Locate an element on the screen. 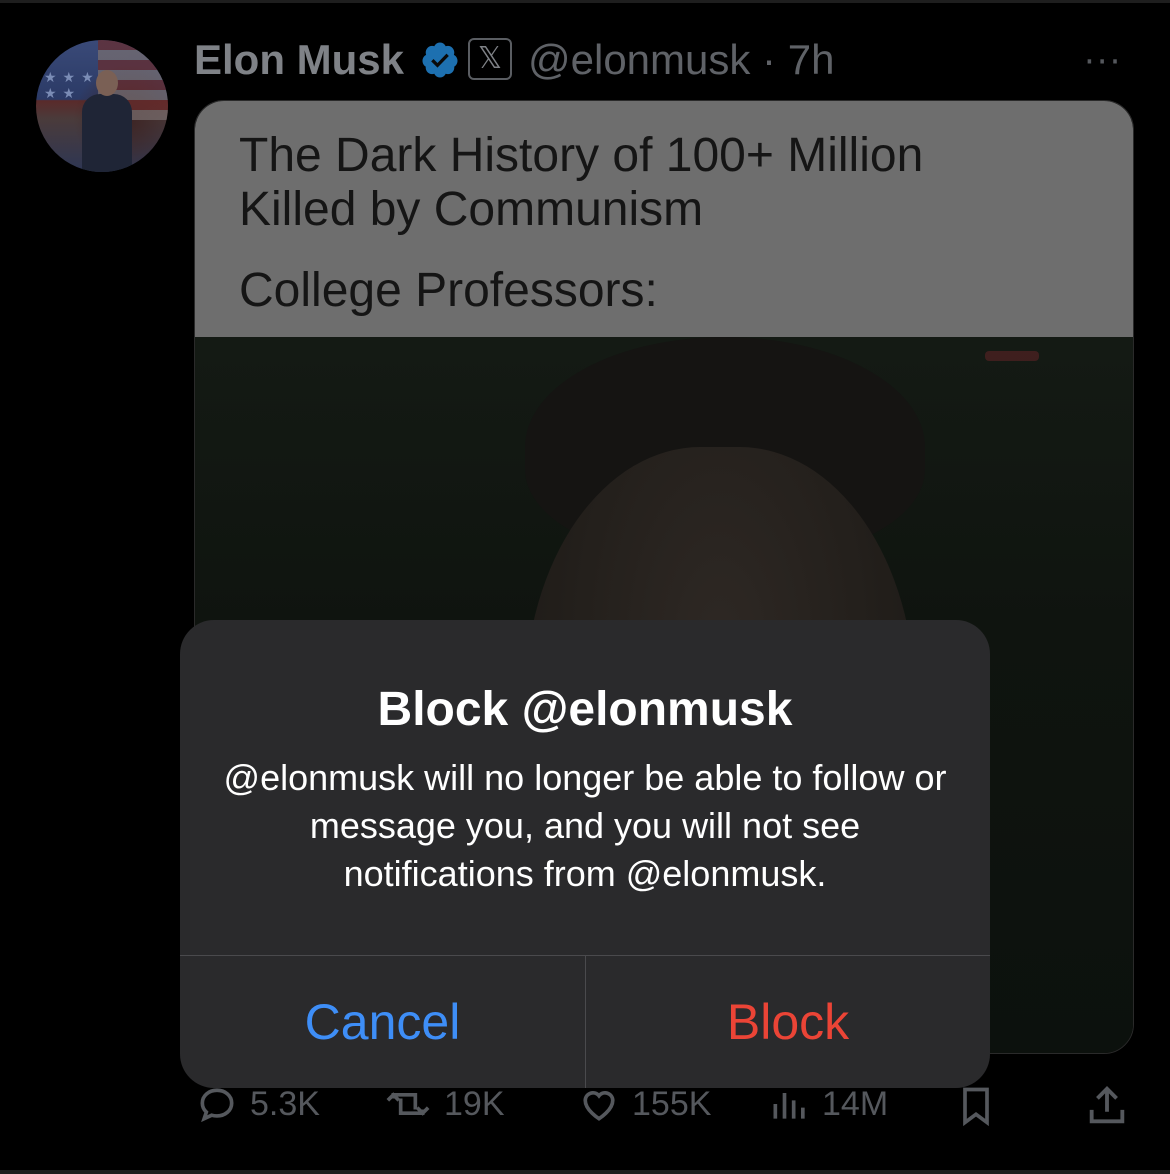 This screenshot has height=1174, width=1170. alert-title: Block @elonmusk is located at coordinates (585, 709).